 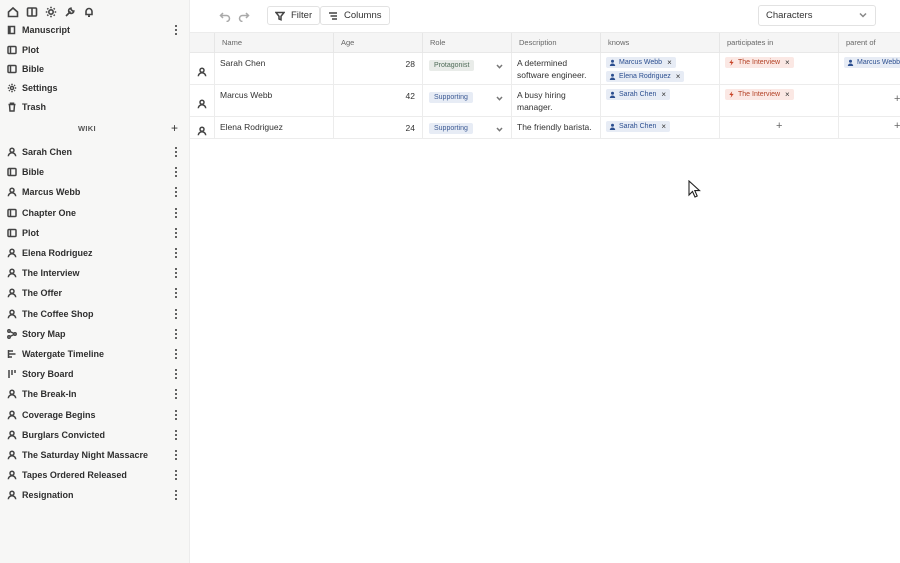 I want to click on wiki-item-bible: Bible, so click(x=95, y=172).